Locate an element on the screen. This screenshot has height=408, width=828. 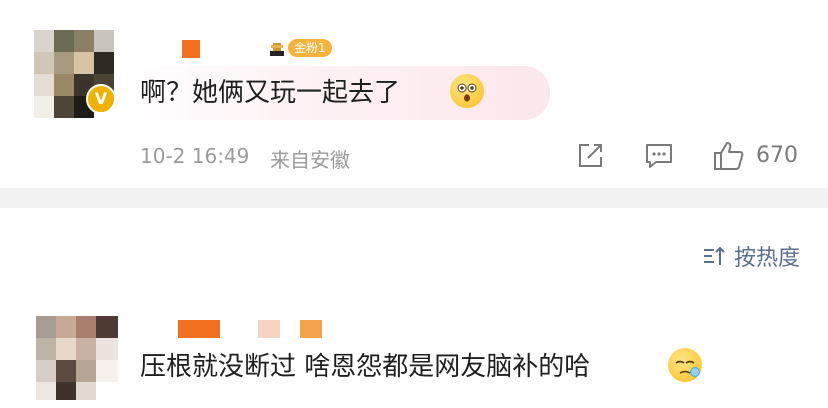
fan-badge: 金粉1 is located at coordinates (300, 48).